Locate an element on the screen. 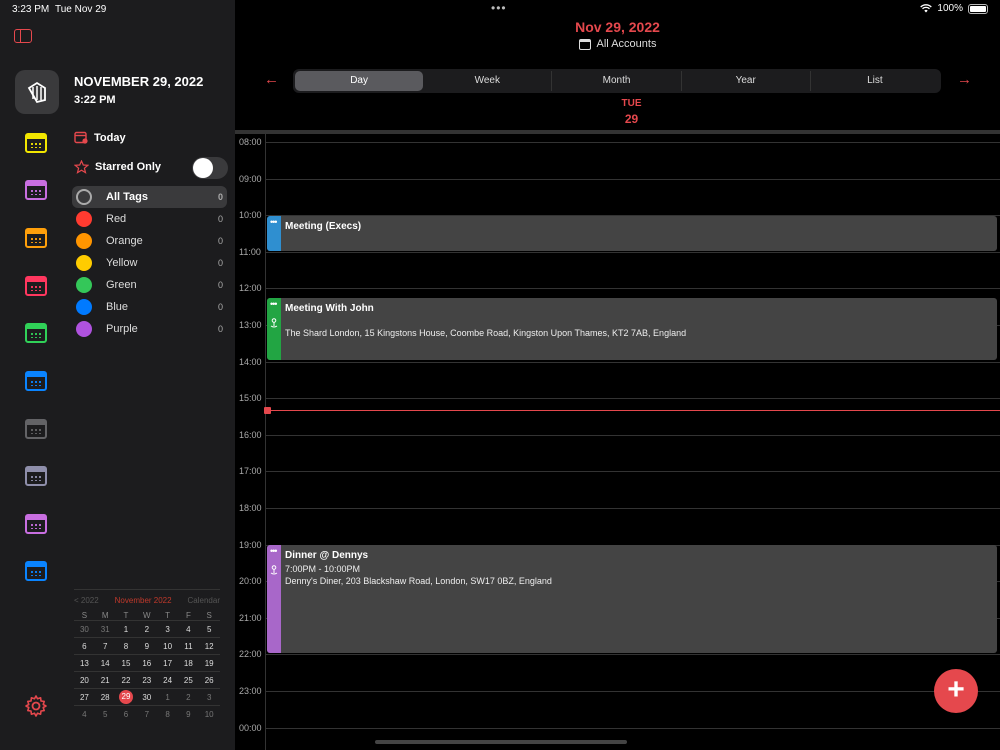  tag-item: Yellow 0 is located at coordinates (149, 263).